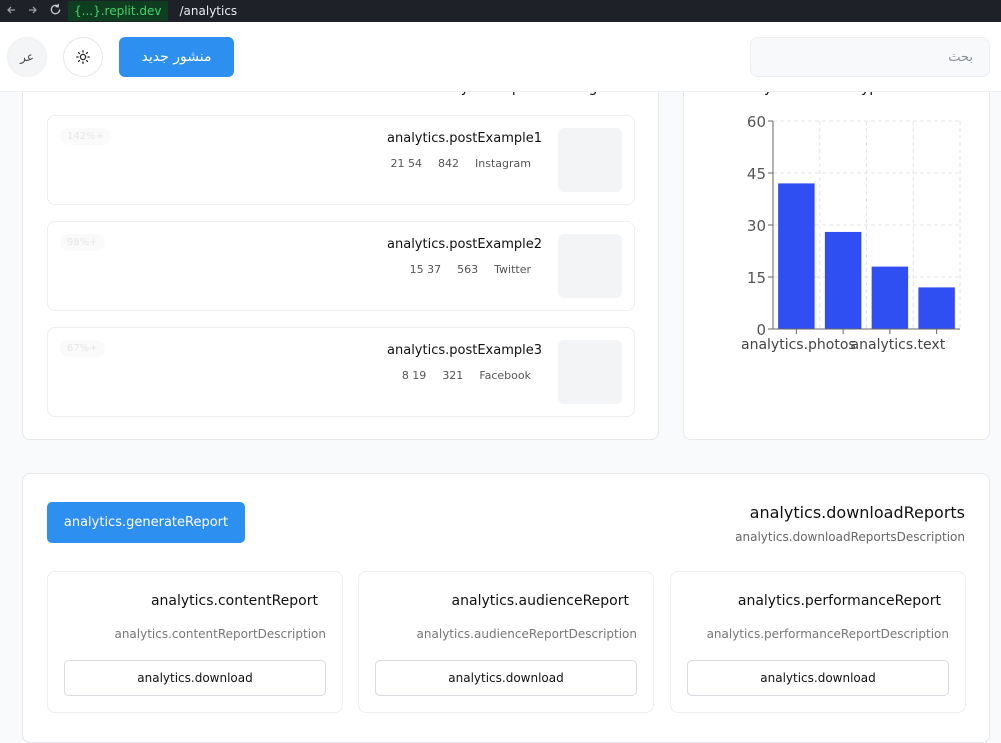 The height and width of the screenshot is (743, 1001). I want to click on language-toggle-button: عر, so click(27, 57).